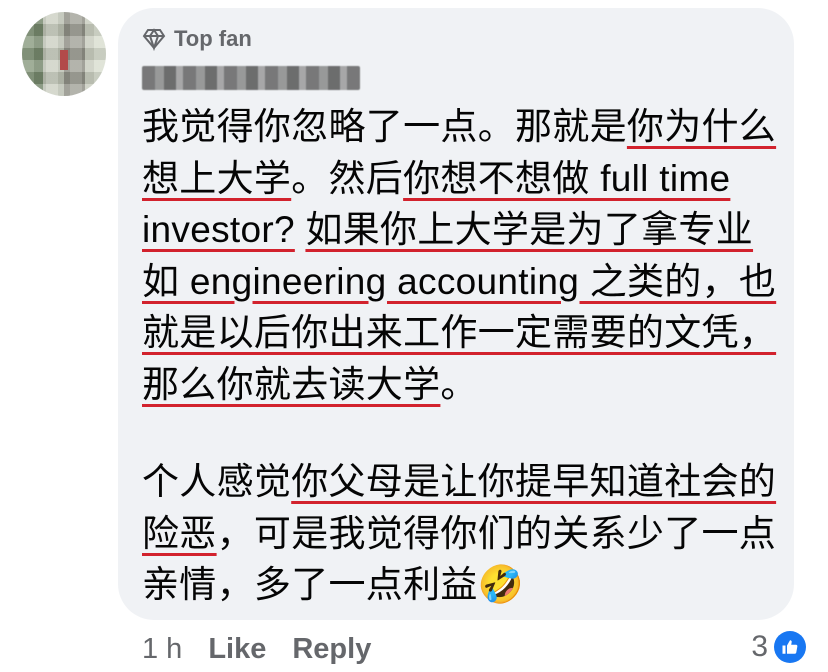 This screenshot has height=672, width=828. I want to click on comment-text: ，可是我觉得你们的关系少了一点亲情，多了一点利益, so click(459, 559).